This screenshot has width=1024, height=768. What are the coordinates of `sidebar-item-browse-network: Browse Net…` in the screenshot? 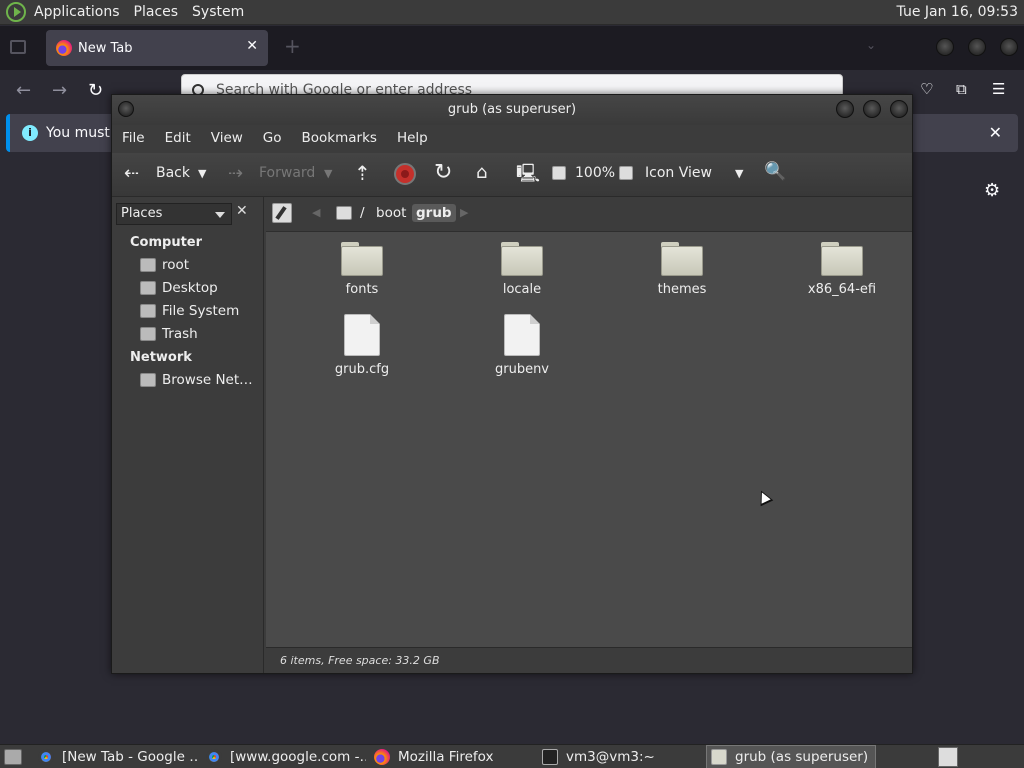 It's located at (196, 380).